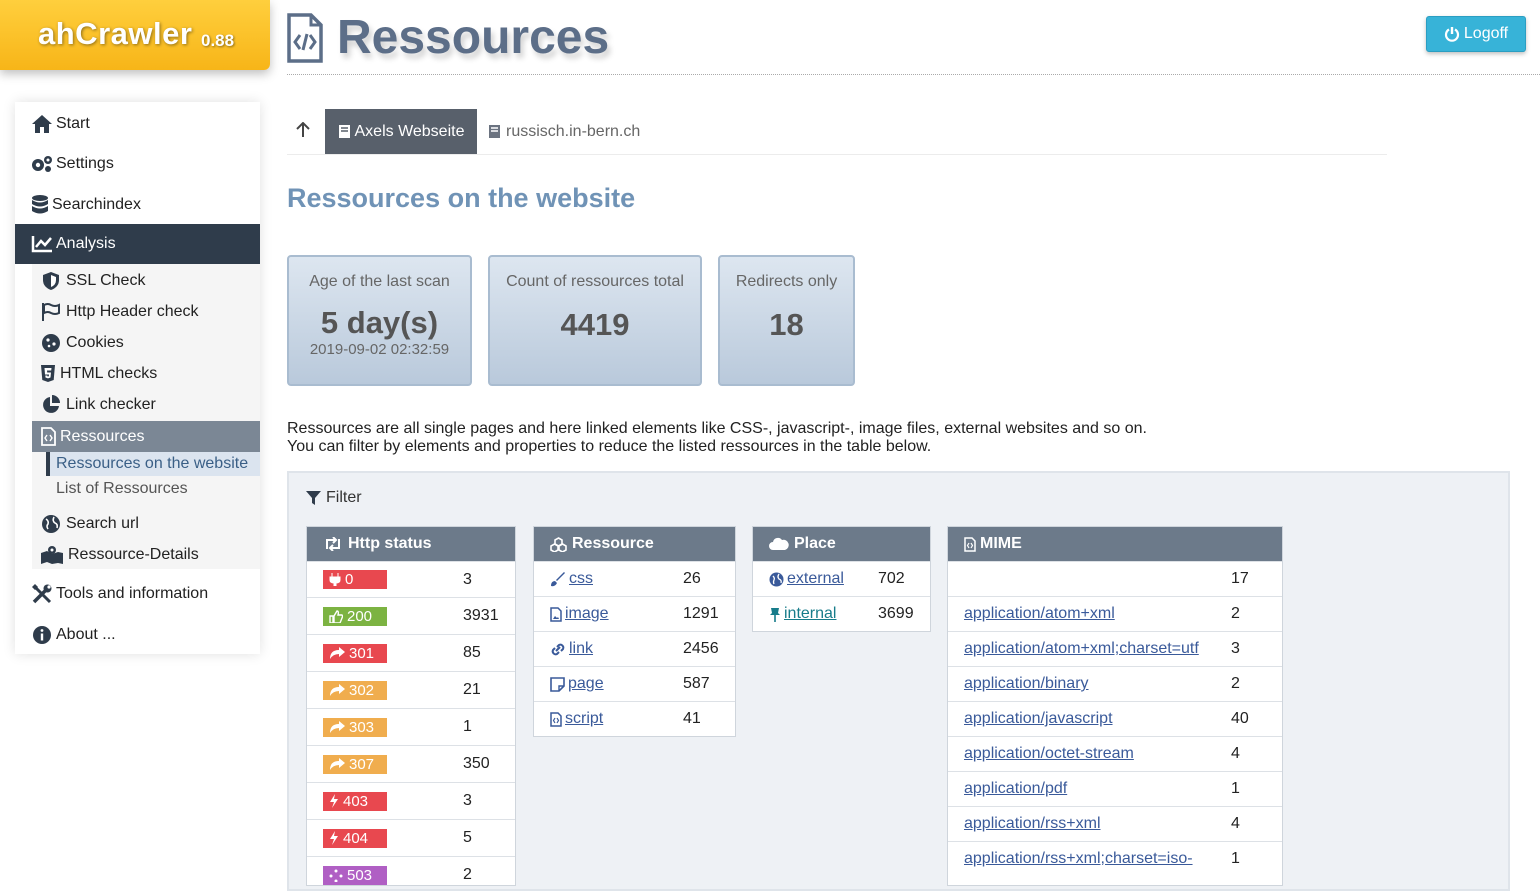 The image size is (1540, 891). What do you see at coordinates (146, 436) in the screenshot?
I see `sidebar-item-ressources: Ressources` at bounding box center [146, 436].